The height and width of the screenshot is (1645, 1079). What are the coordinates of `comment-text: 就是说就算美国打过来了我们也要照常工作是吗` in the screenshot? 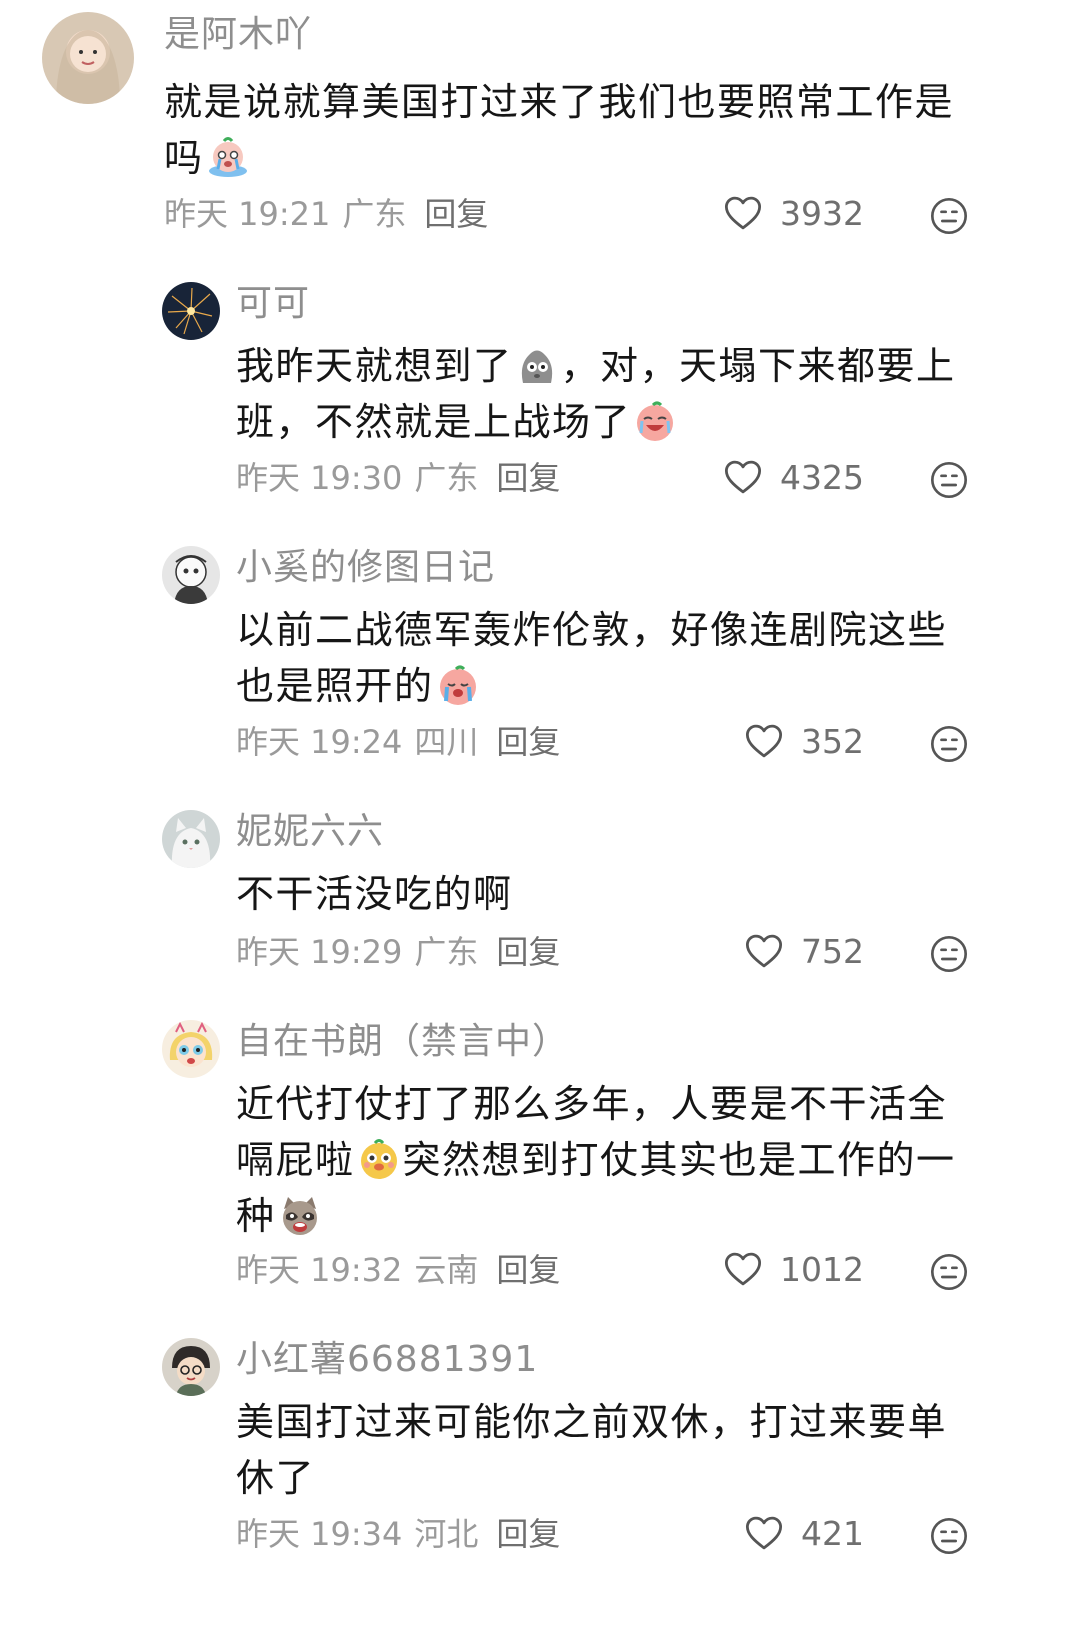 It's located at (574, 130).